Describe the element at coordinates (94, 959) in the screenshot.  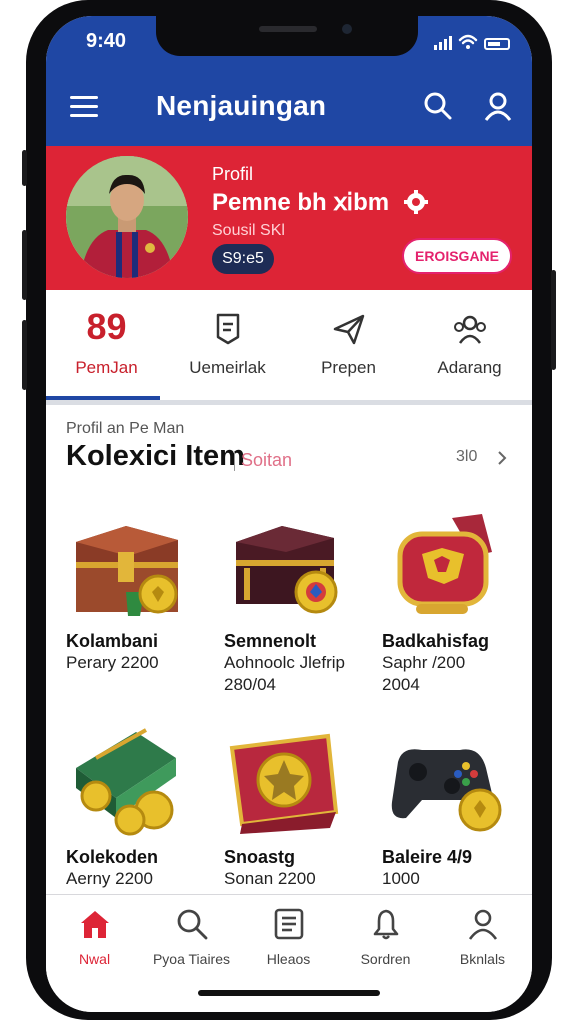
I see `nav-label: Nwal` at that location.